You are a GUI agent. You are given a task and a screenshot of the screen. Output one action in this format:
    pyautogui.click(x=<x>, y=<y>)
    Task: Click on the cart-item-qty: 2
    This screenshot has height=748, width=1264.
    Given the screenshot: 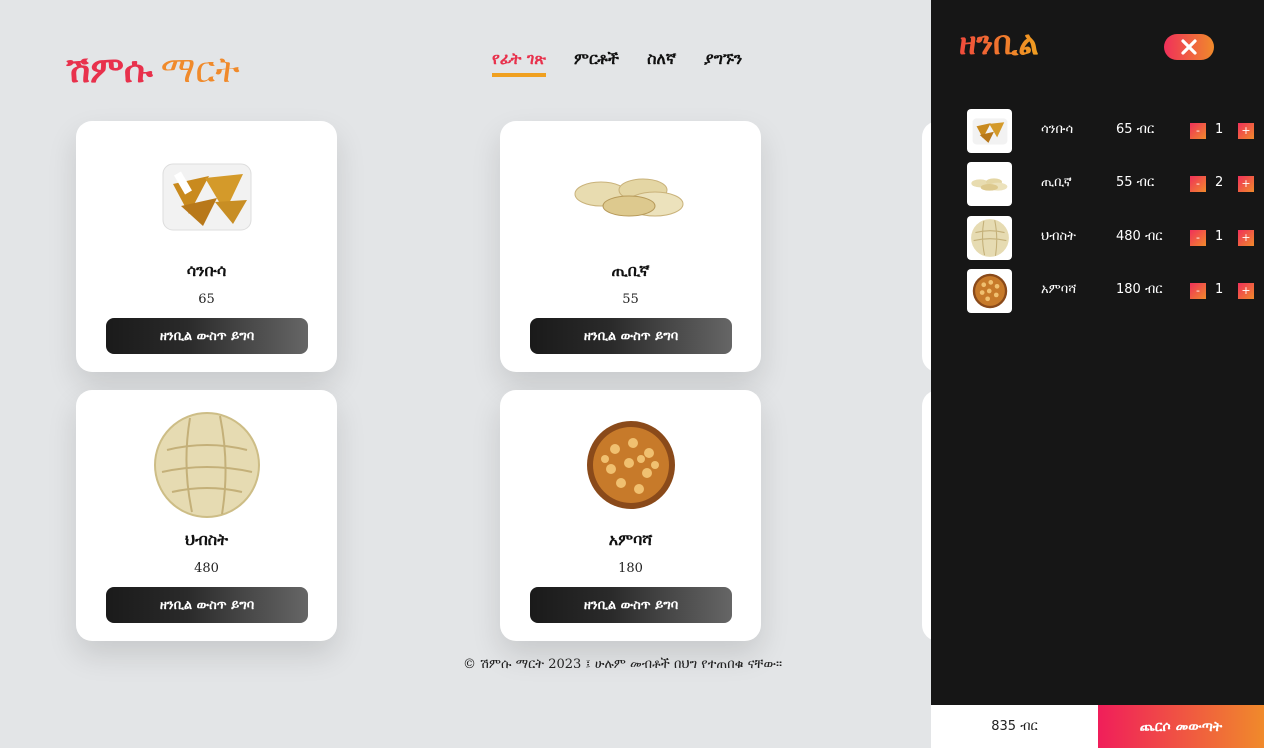 What is the action you would take?
    pyautogui.click(x=1219, y=182)
    